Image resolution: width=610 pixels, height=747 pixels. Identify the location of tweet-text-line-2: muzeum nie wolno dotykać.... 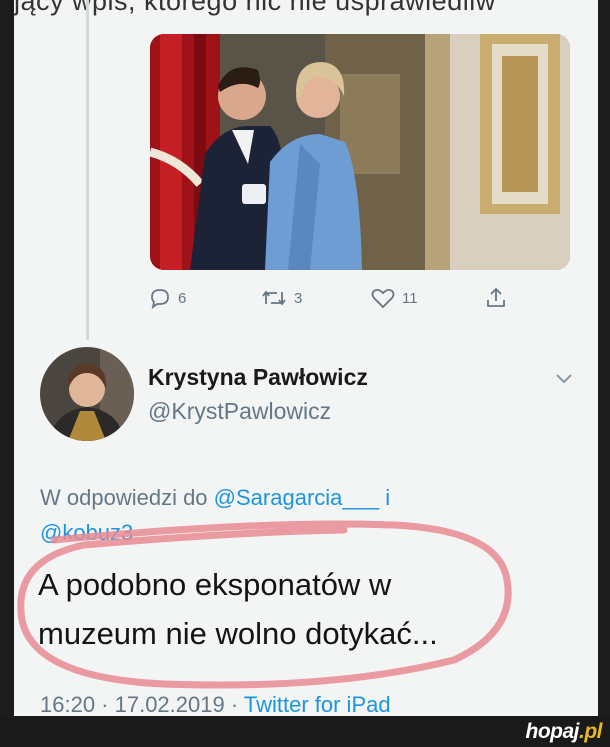
(238, 633).